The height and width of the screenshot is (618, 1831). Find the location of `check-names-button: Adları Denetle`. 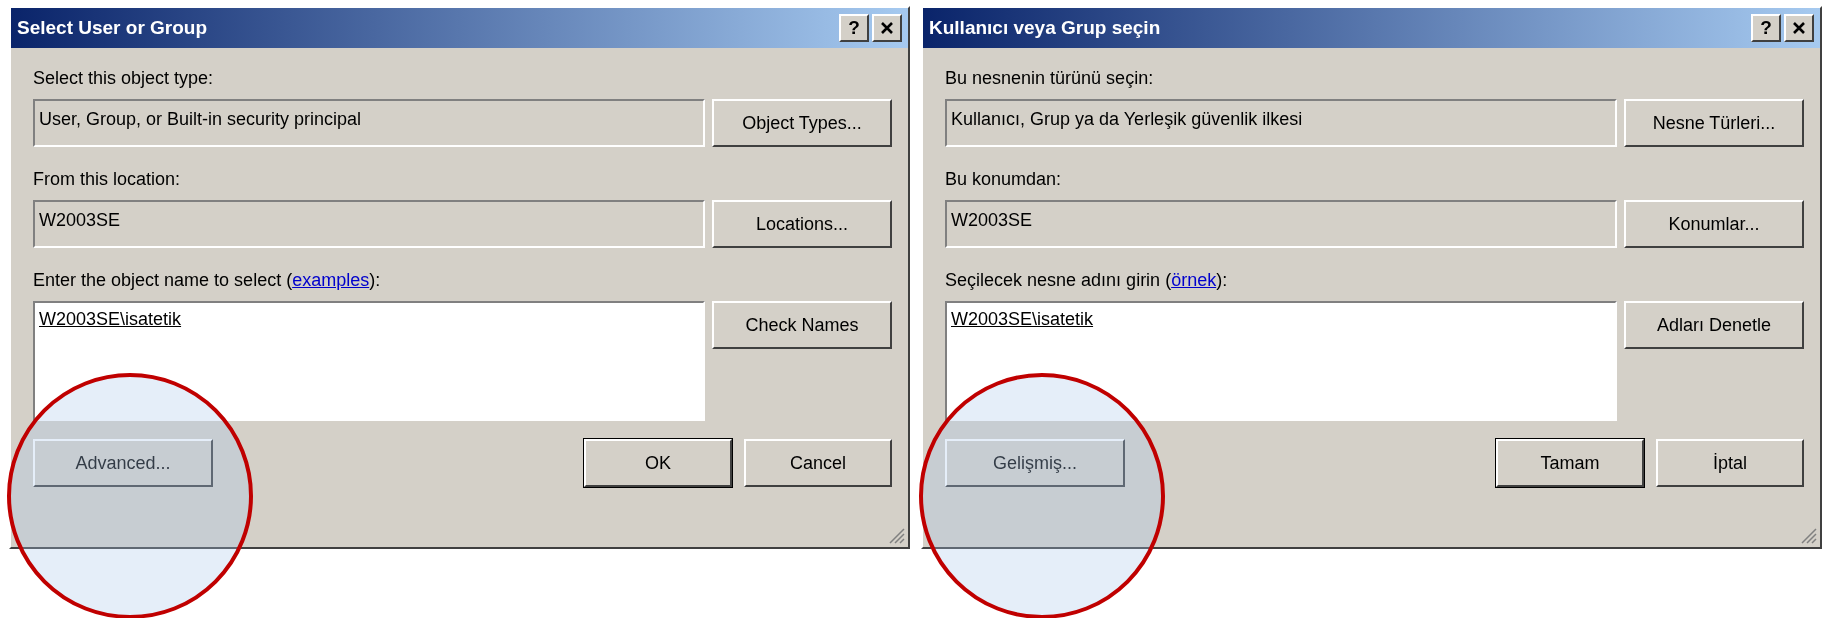

check-names-button: Adları Denetle is located at coordinates (1714, 325).